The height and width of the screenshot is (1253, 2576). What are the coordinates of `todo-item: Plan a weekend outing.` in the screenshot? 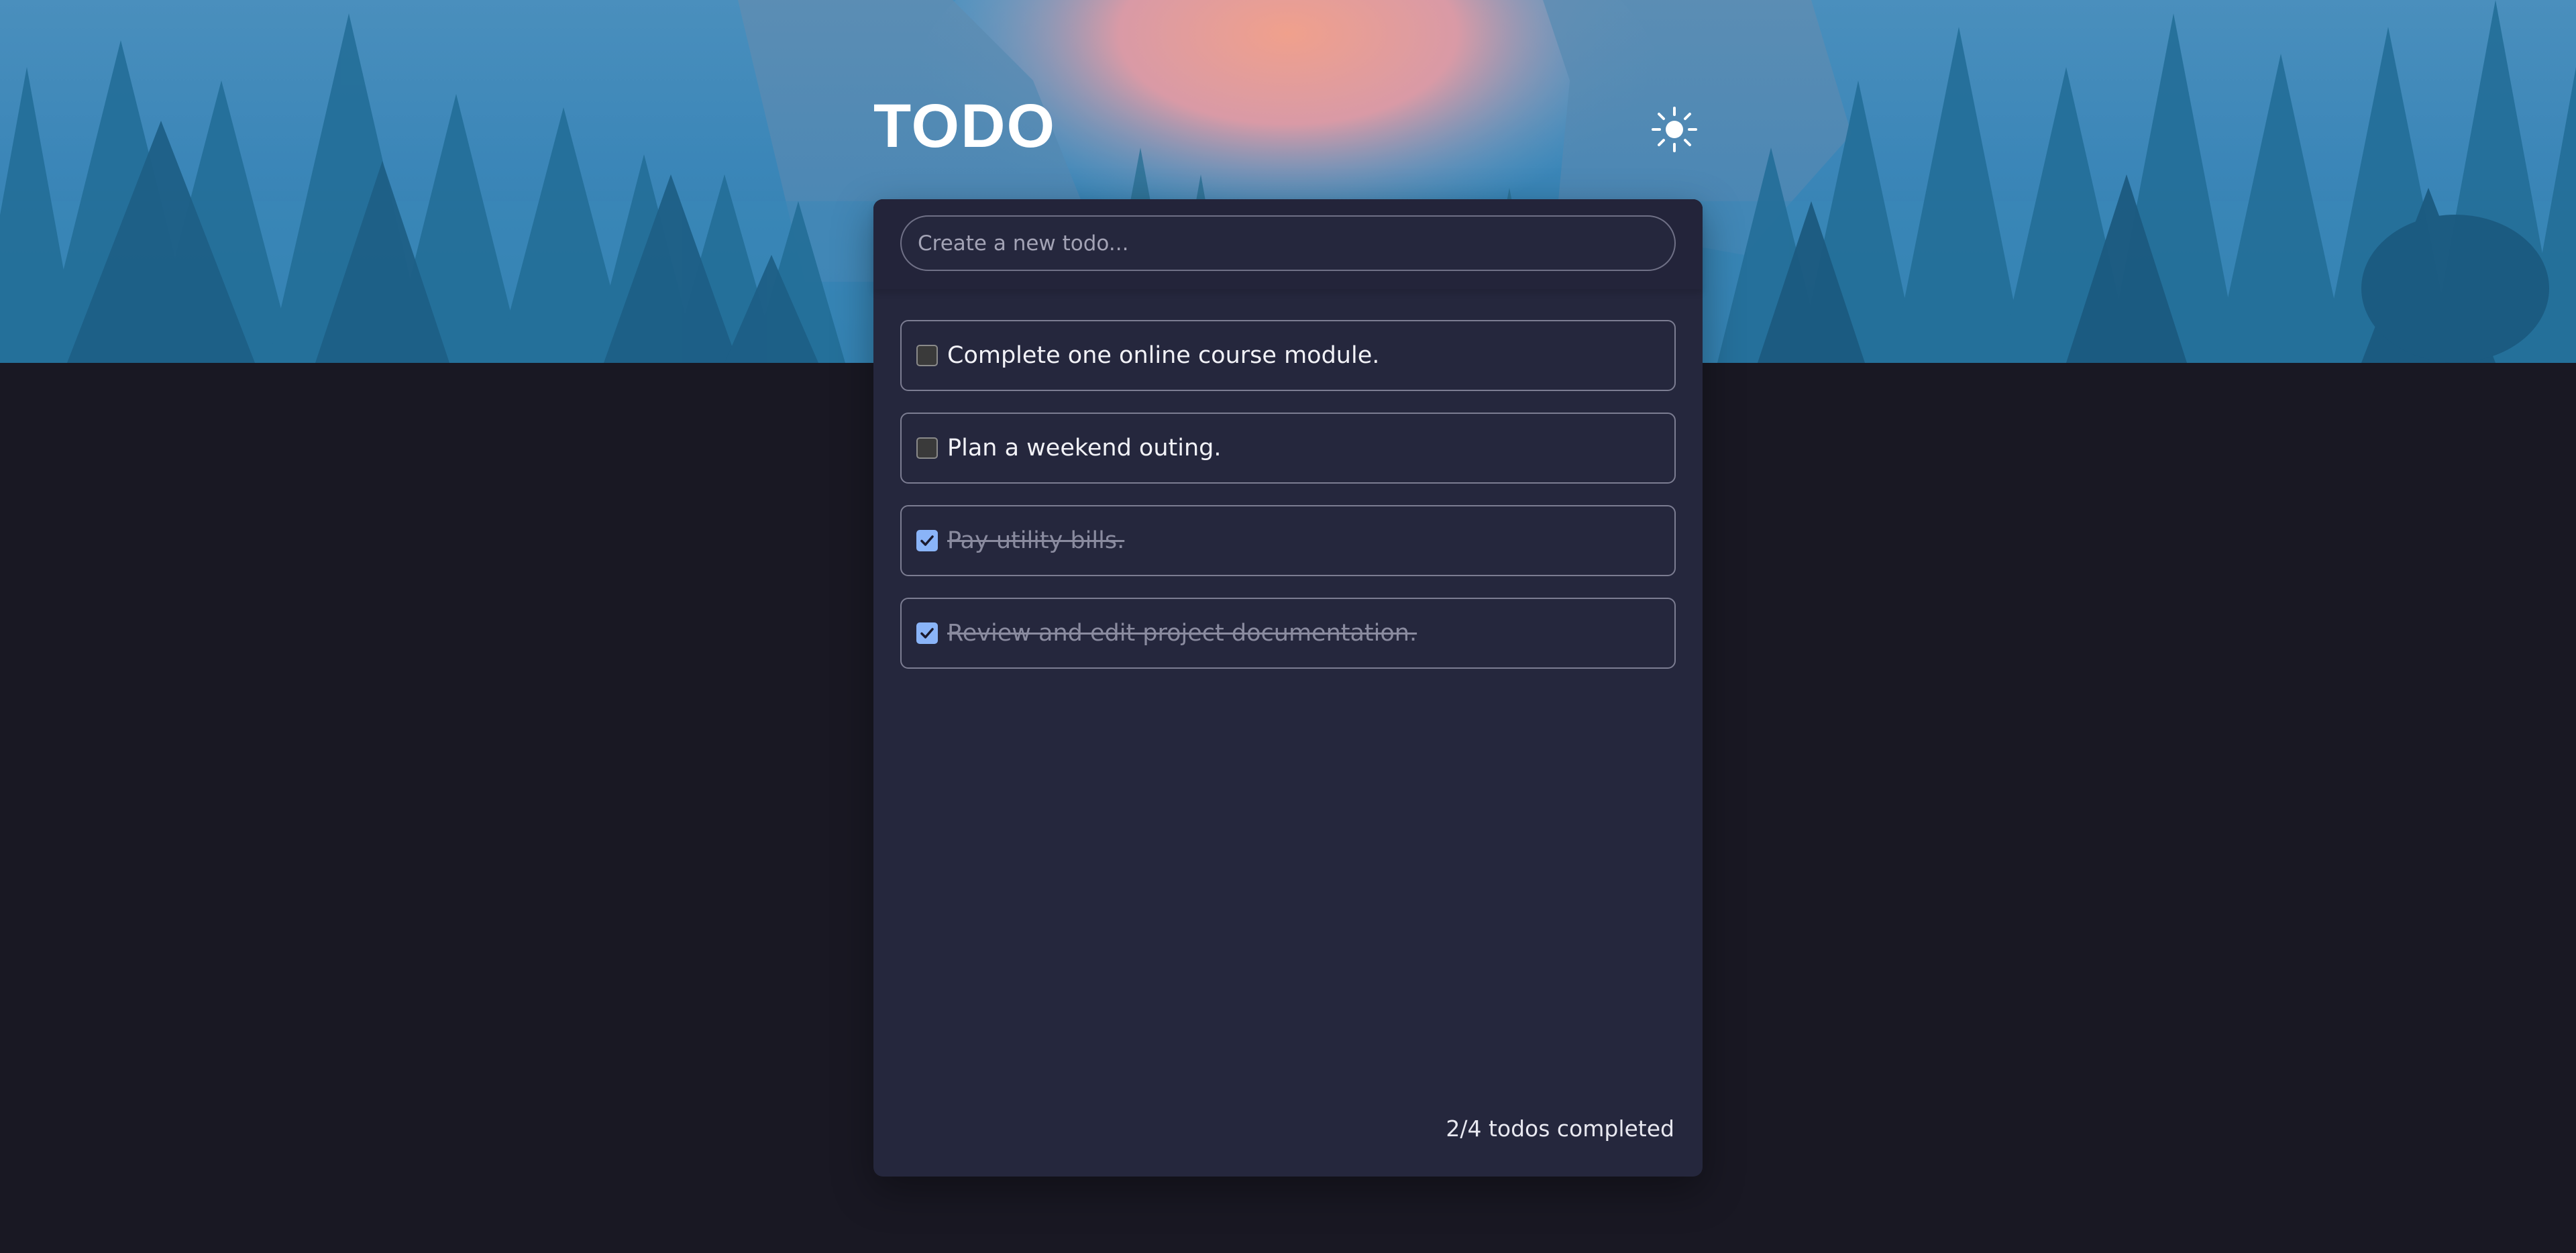 It's located at (1288, 448).